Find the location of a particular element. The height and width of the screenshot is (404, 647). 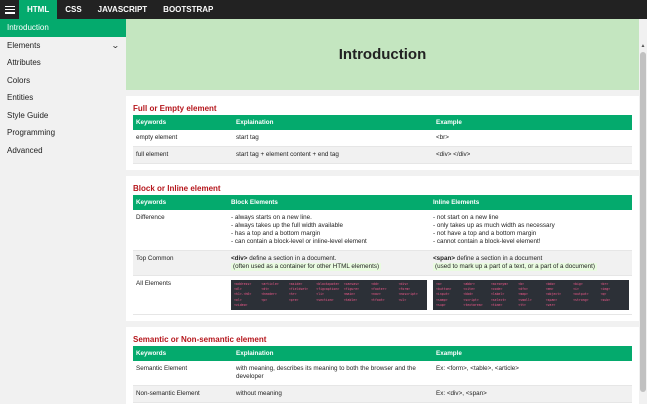

page-title: Introduction is located at coordinates (382, 54).